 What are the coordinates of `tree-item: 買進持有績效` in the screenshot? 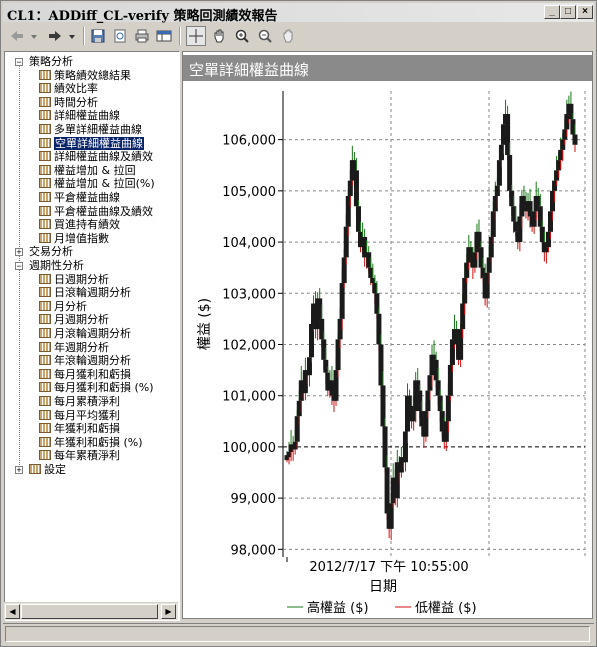 It's located at (79, 224).